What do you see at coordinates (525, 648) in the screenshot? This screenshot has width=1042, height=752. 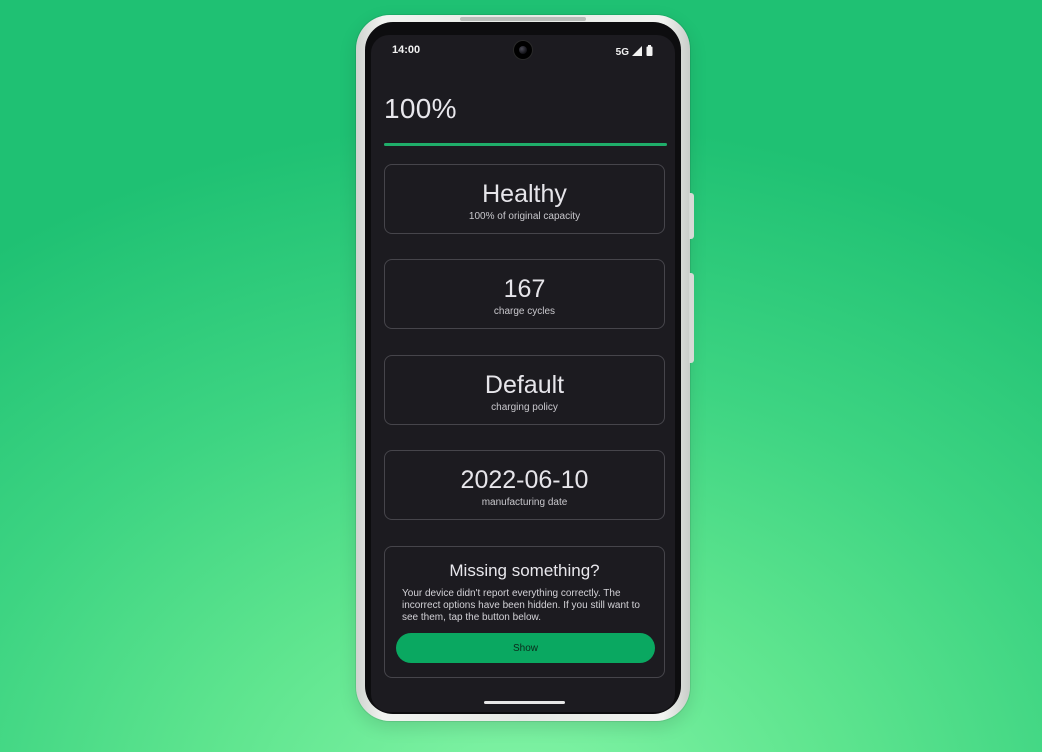 I see `show-button: Show` at bounding box center [525, 648].